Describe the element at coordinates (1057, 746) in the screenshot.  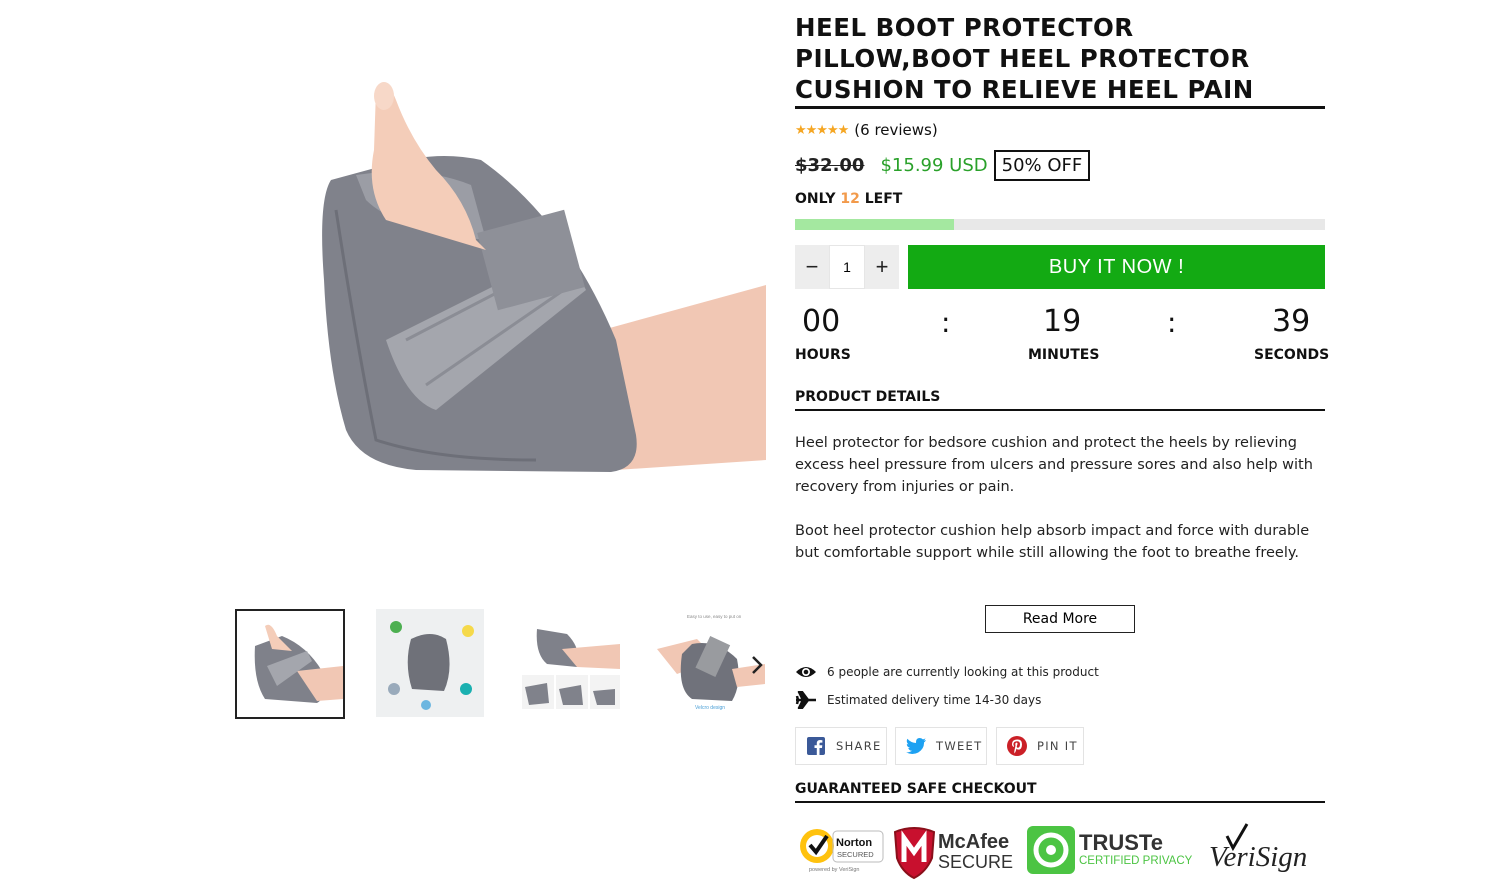
I see `pinterest-share-label: PIN IT` at that location.